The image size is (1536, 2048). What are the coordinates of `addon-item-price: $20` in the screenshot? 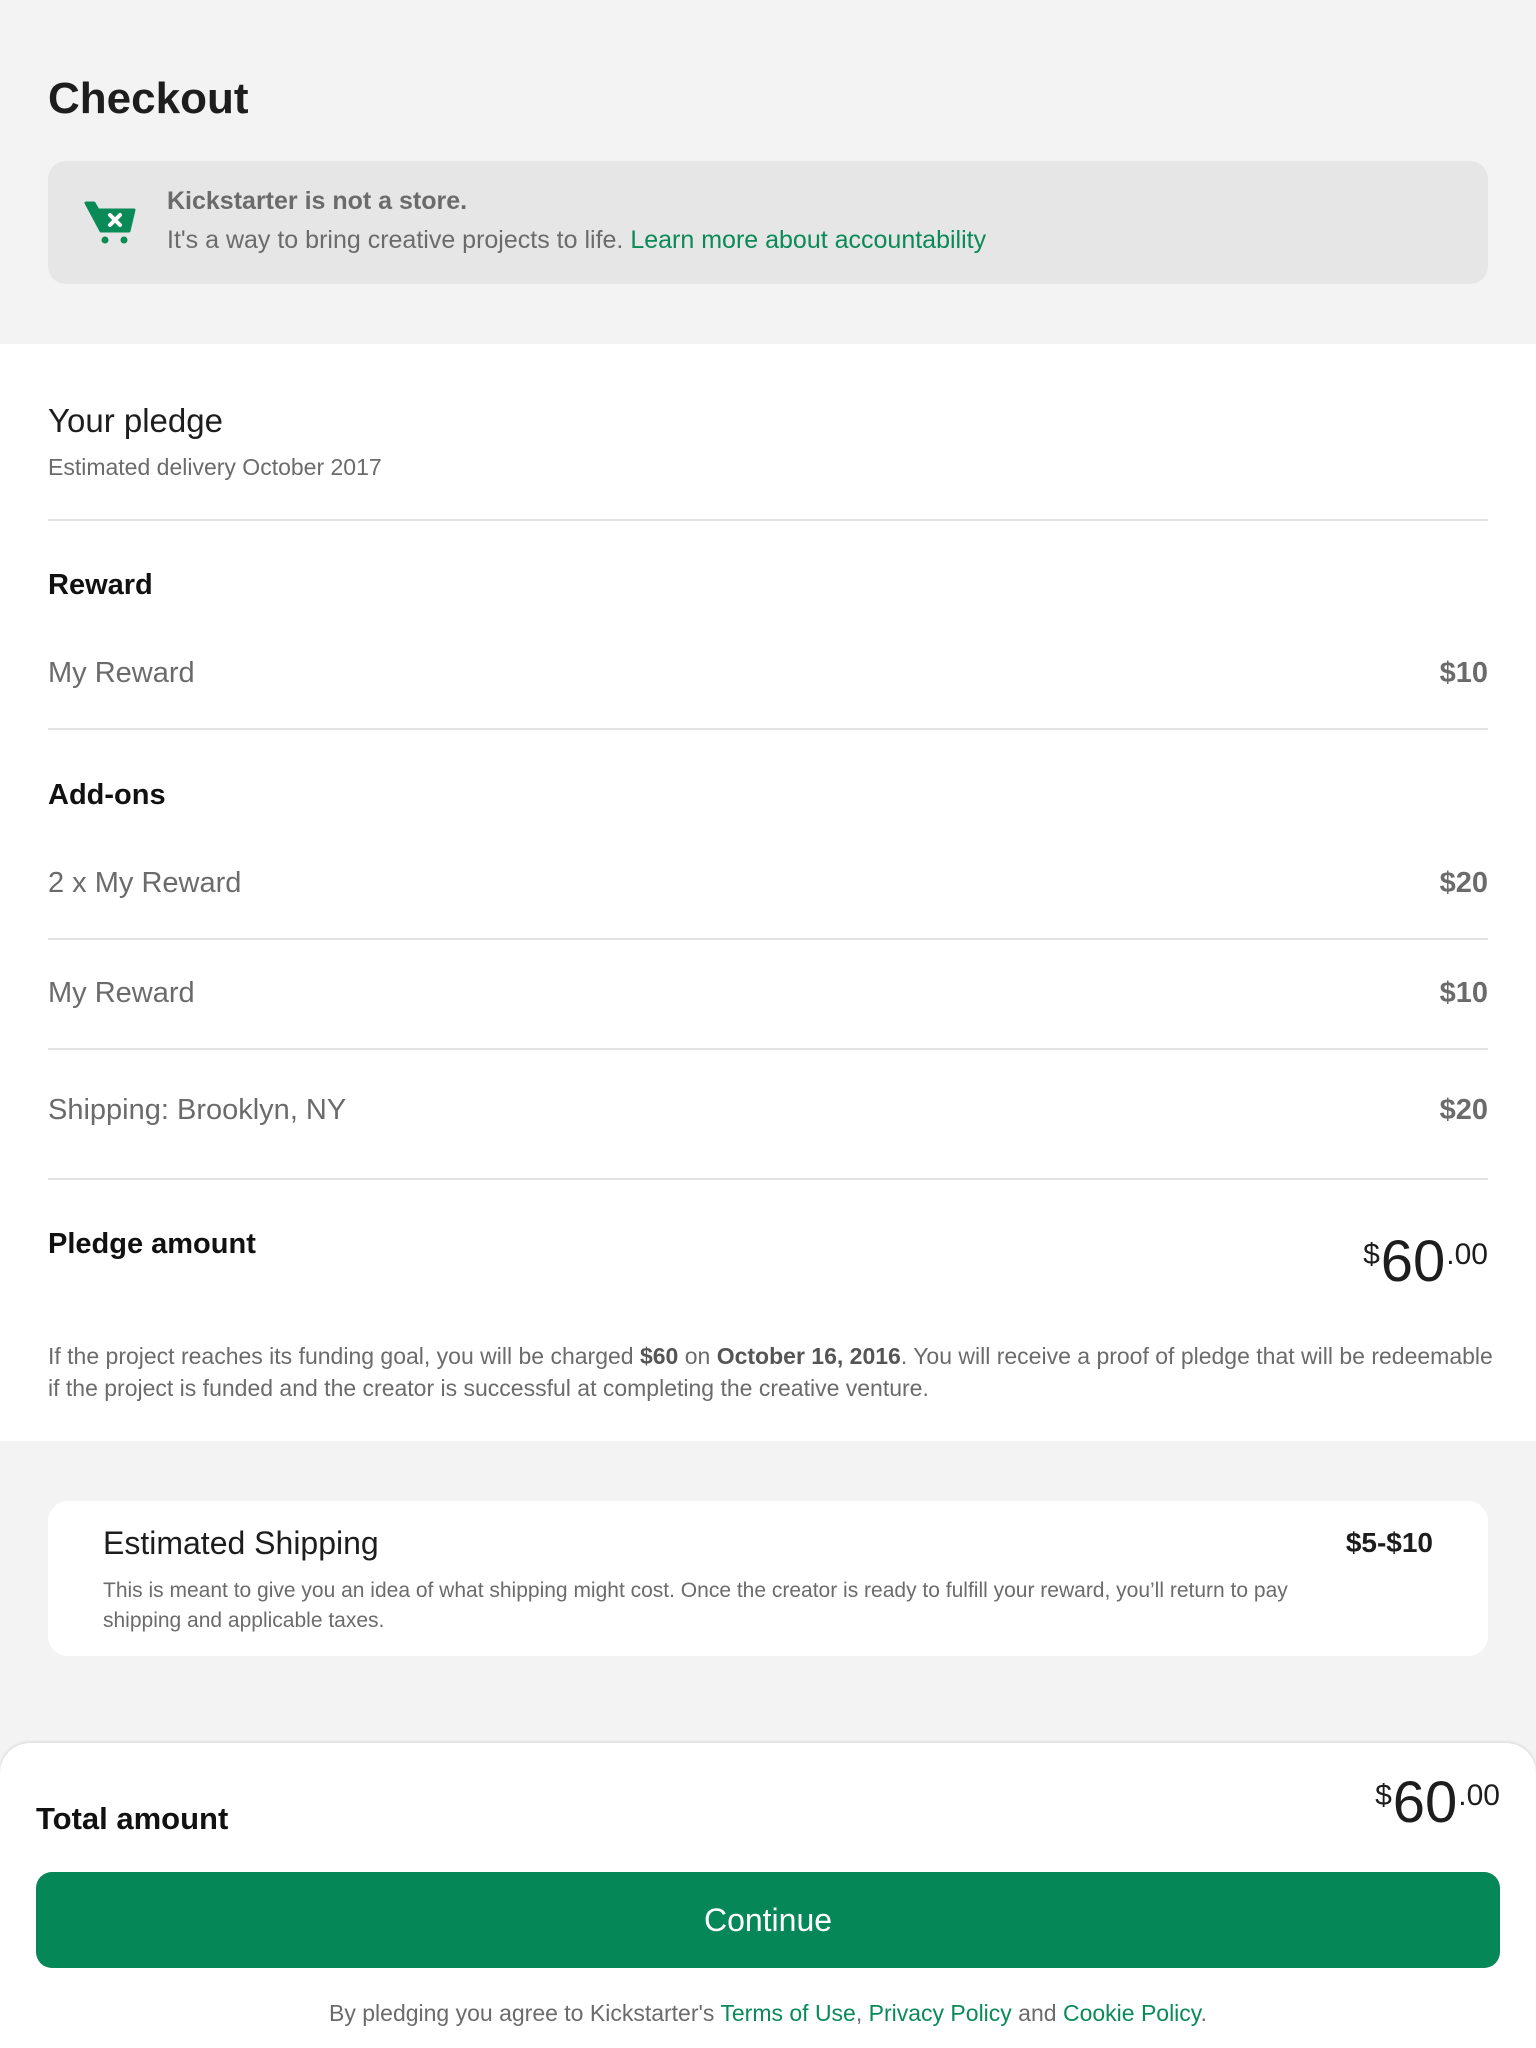 It's located at (1463, 883).